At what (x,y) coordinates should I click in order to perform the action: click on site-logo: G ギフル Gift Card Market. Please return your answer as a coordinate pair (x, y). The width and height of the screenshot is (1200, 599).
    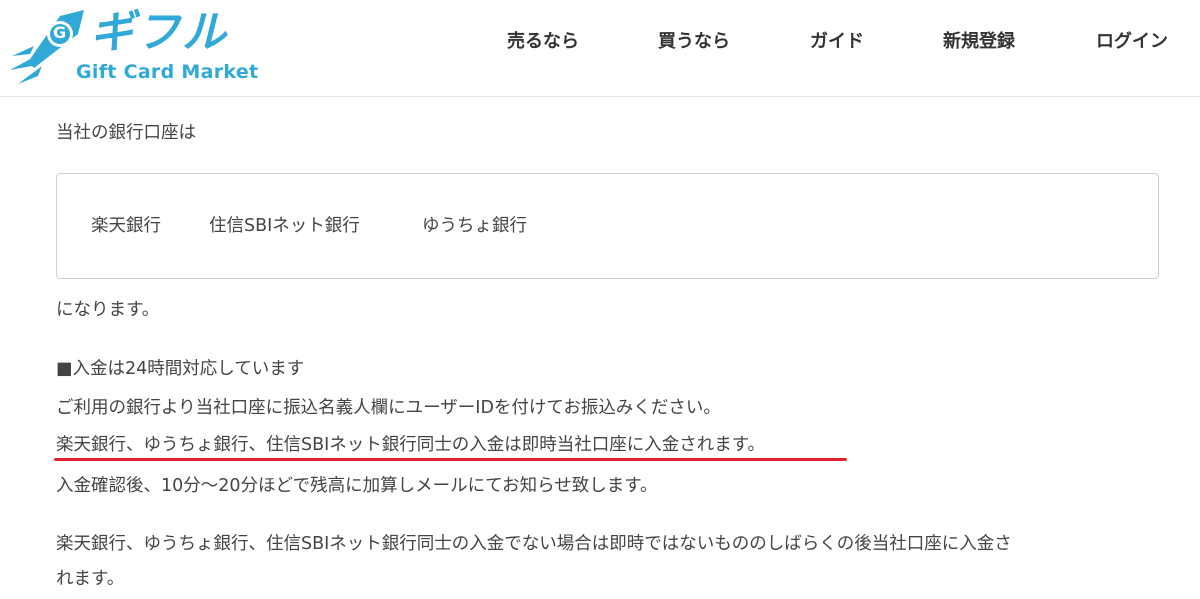
    Looking at the image, I should click on (133, 47).